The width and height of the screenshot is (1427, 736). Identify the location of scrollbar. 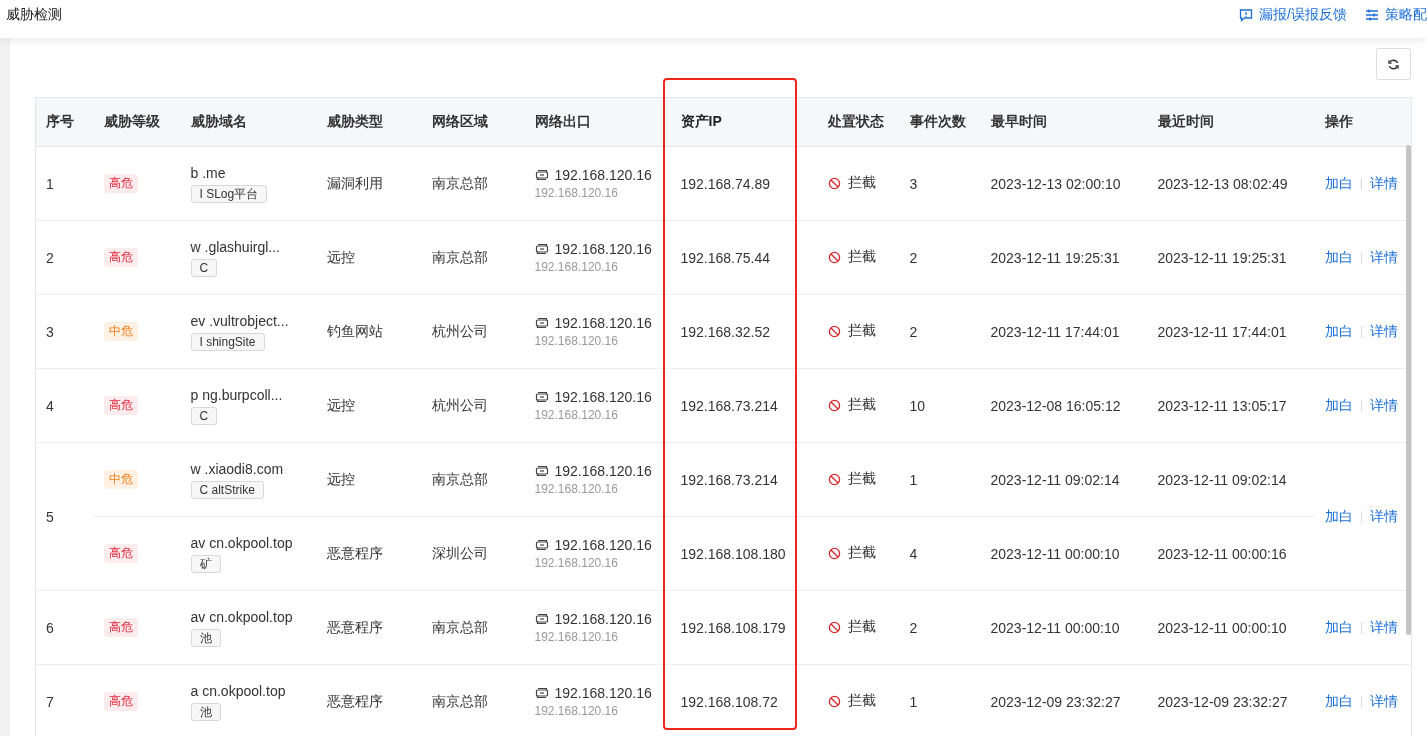
(1408, 390).